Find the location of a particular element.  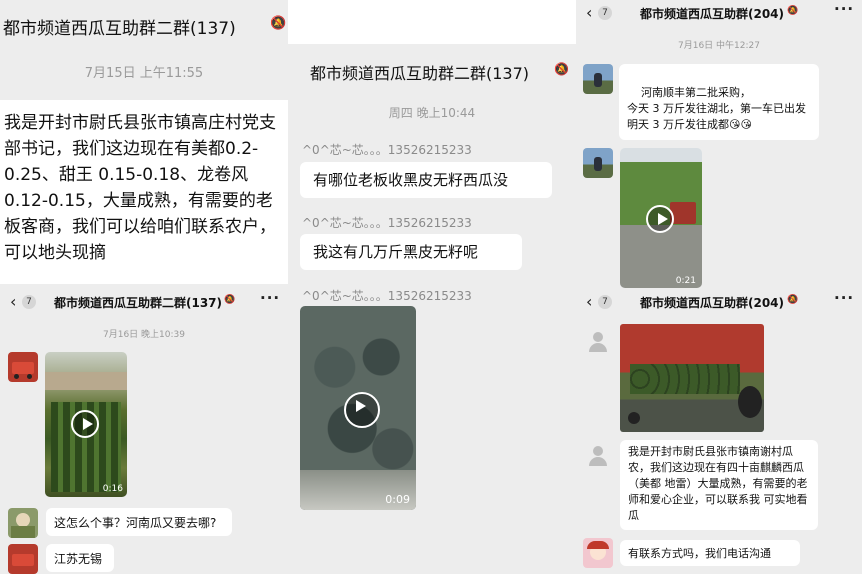

video-duration: 0:21 is located at coordinates (685, 281).